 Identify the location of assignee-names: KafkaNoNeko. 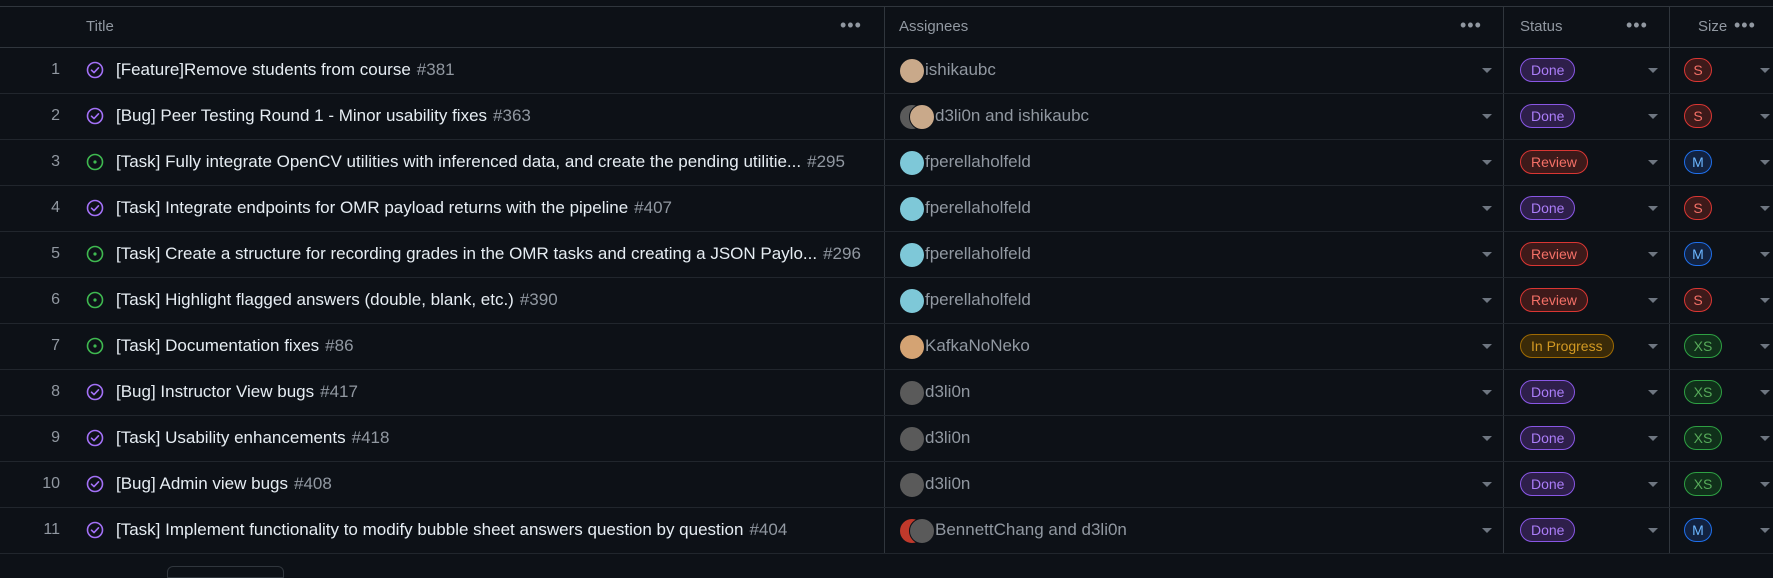
(977, 346).